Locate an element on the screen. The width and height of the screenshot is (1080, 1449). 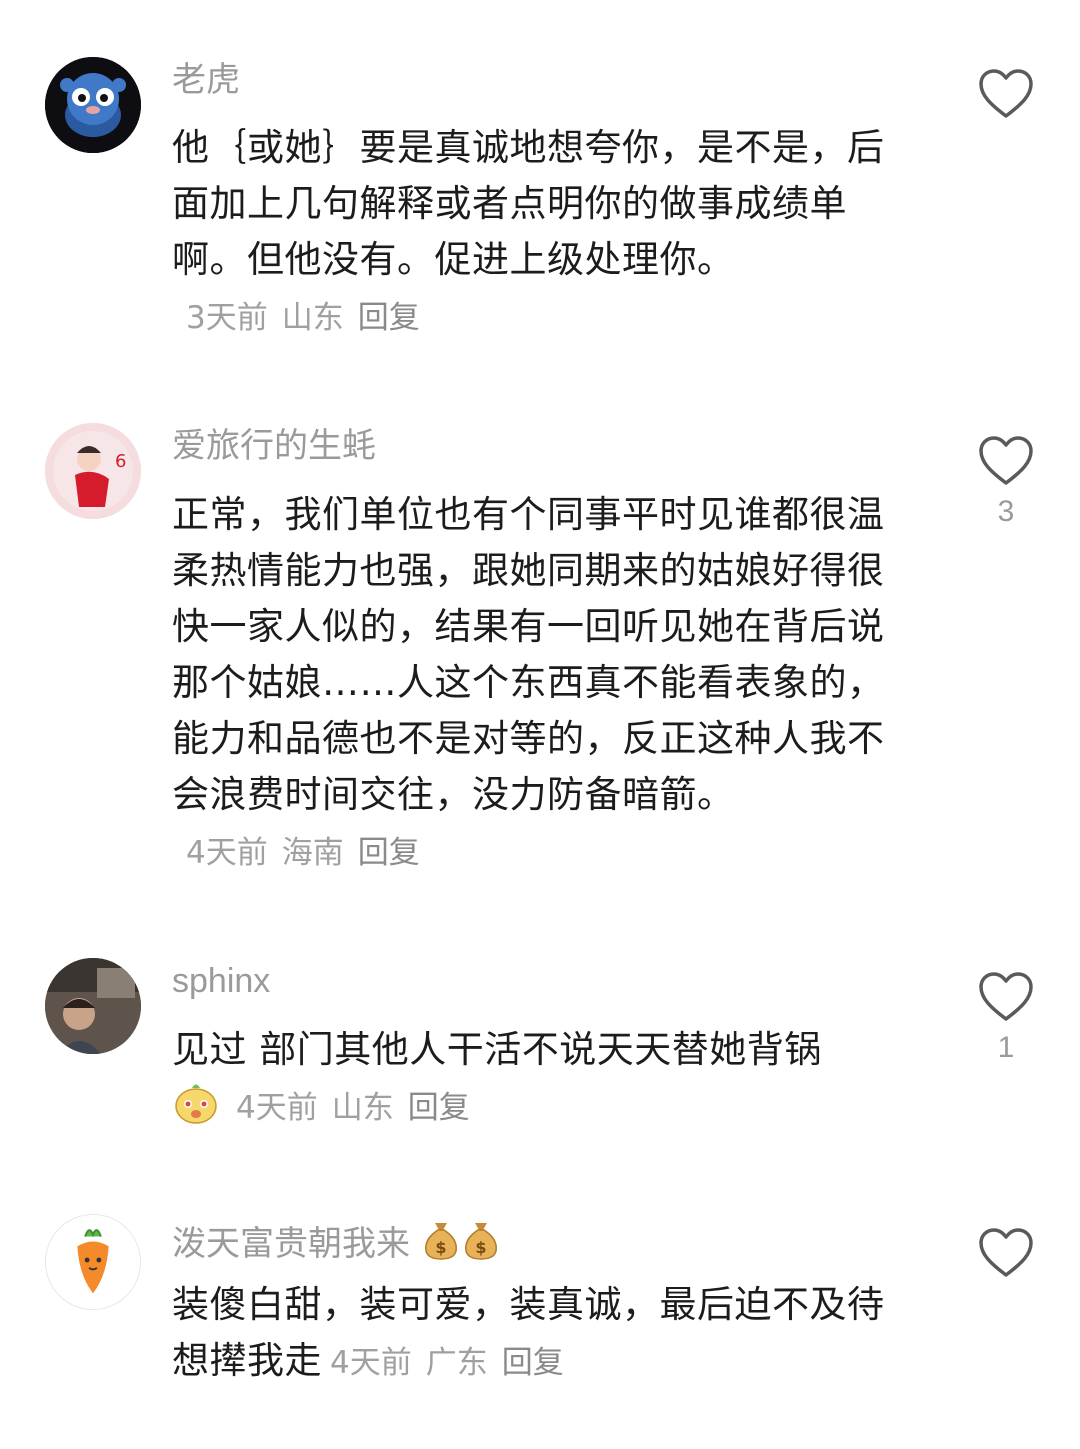
avatar-image: 6 is located at coordinates (93, 471).